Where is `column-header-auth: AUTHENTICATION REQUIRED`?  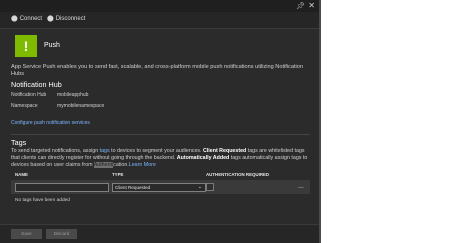
column-header-auth: AUTHENTICATION REQUIRED is located at coordinates (238, 174).